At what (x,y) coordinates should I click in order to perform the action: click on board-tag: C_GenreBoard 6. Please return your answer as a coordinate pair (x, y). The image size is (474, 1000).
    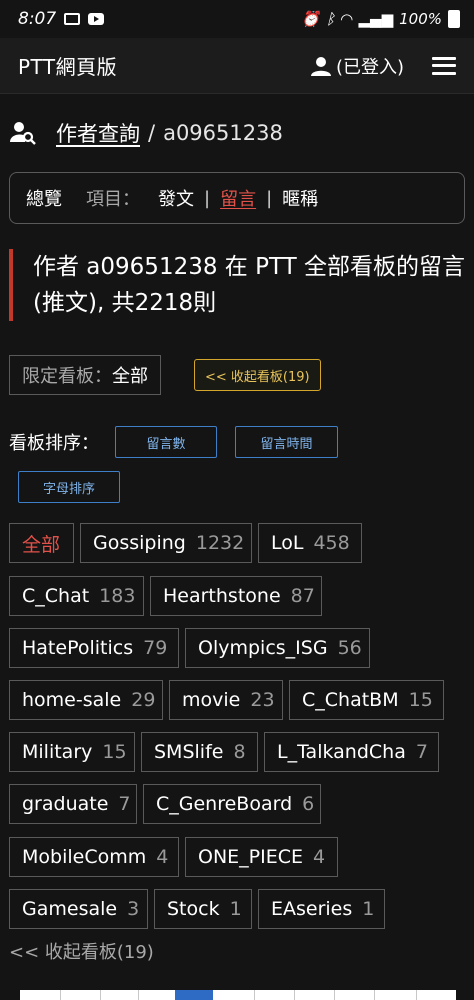
    Looking at the image, I should click on (232, 804).